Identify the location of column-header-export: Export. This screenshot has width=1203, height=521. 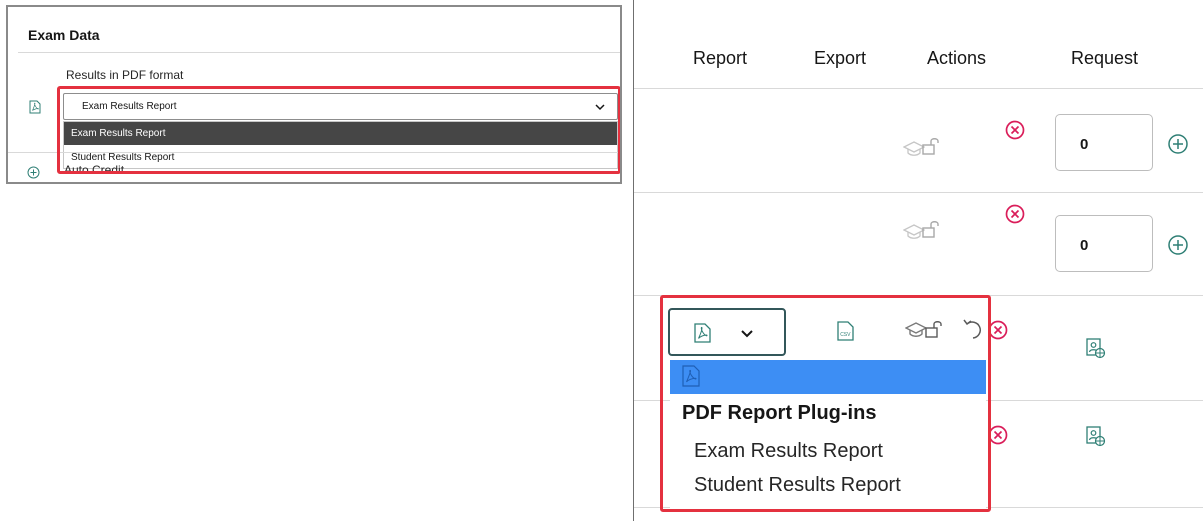
(840, 58).